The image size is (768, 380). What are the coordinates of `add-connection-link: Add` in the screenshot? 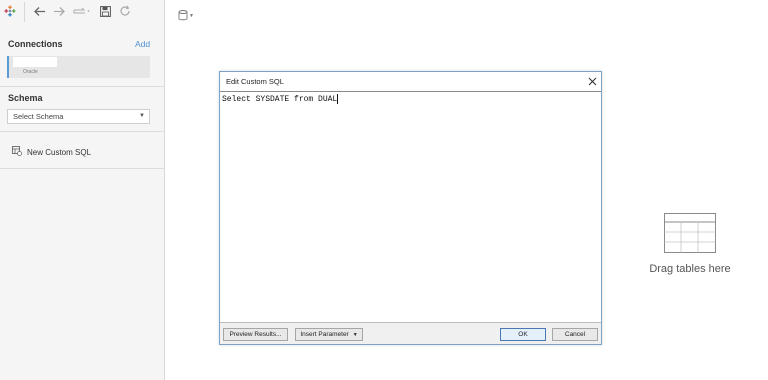 It's located at (142, 44).